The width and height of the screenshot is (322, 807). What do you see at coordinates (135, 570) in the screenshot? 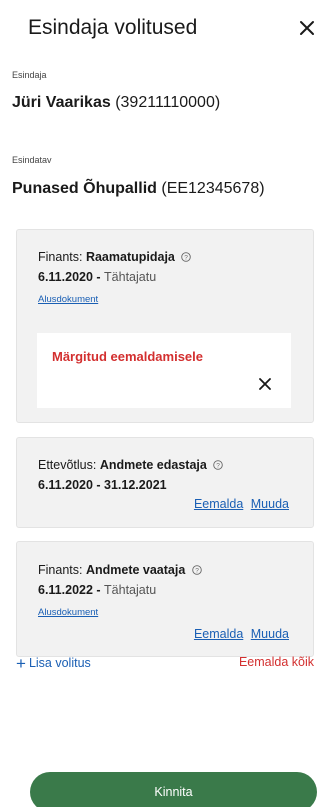
I see `mandate-role: Andmete vaataja` at bounding box center [135, 570].